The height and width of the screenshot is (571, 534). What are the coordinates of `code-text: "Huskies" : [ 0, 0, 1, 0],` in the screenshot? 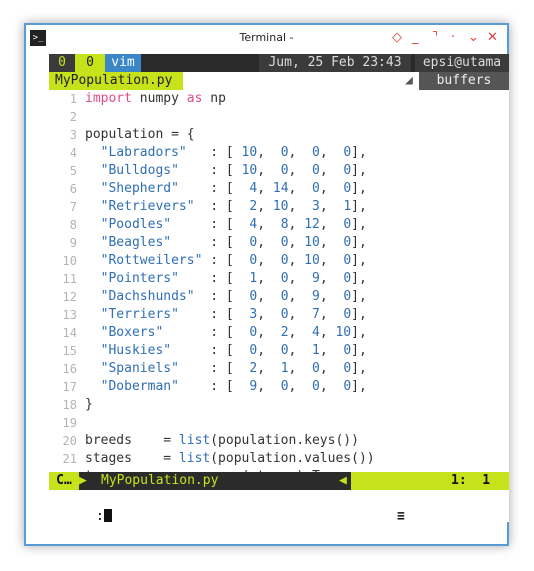 It's located at (233, 350).